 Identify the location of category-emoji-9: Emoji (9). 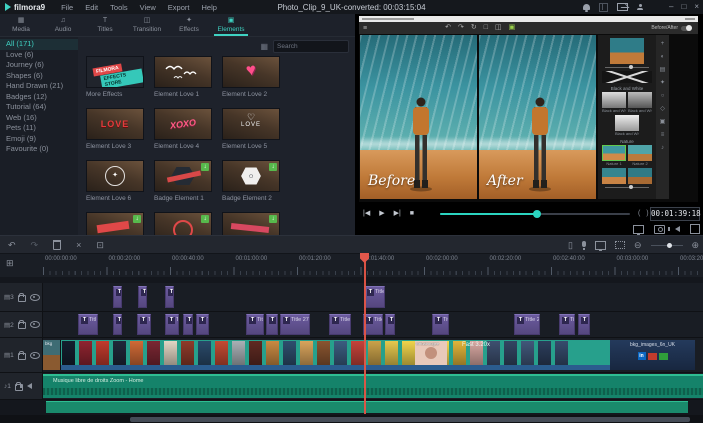
(39, 139).